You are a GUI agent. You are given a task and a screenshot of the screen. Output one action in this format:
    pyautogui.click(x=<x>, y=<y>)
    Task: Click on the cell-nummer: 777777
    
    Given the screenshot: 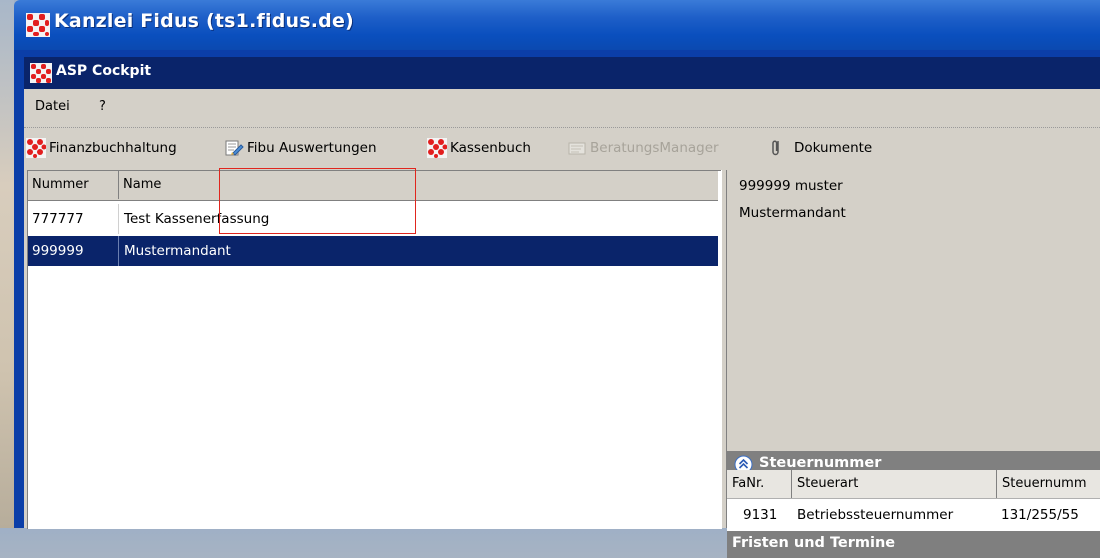 What is the action you would take?
    pyautogui.click(x=58, y=219)
    